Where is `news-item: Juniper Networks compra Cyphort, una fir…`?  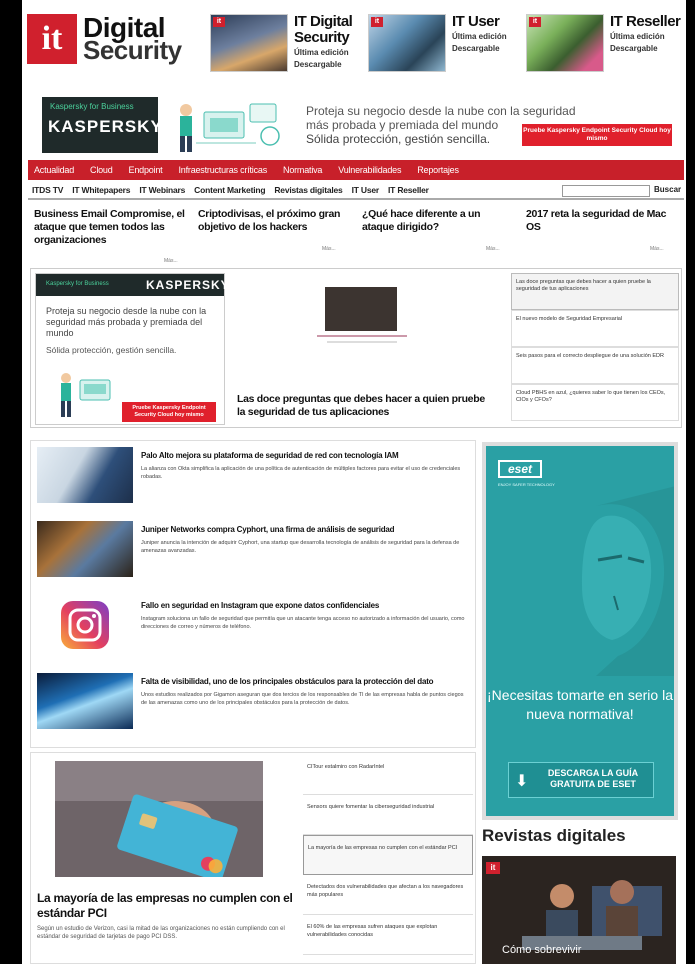 news-item: Juniper Networks compra Cyphort, una fir… is located at coordinates (255, 551).